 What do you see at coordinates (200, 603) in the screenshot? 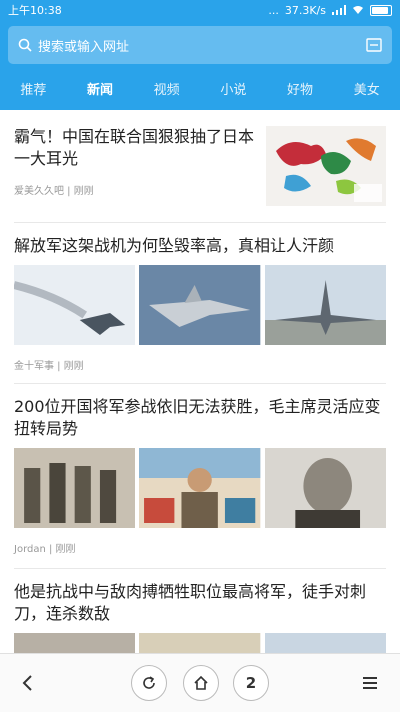
I see `news-title: 他是抗战中与敌肉搏牺牲职位最高将军，徒手对刺刀，连杀数敌` at bounding box center [200, 603].